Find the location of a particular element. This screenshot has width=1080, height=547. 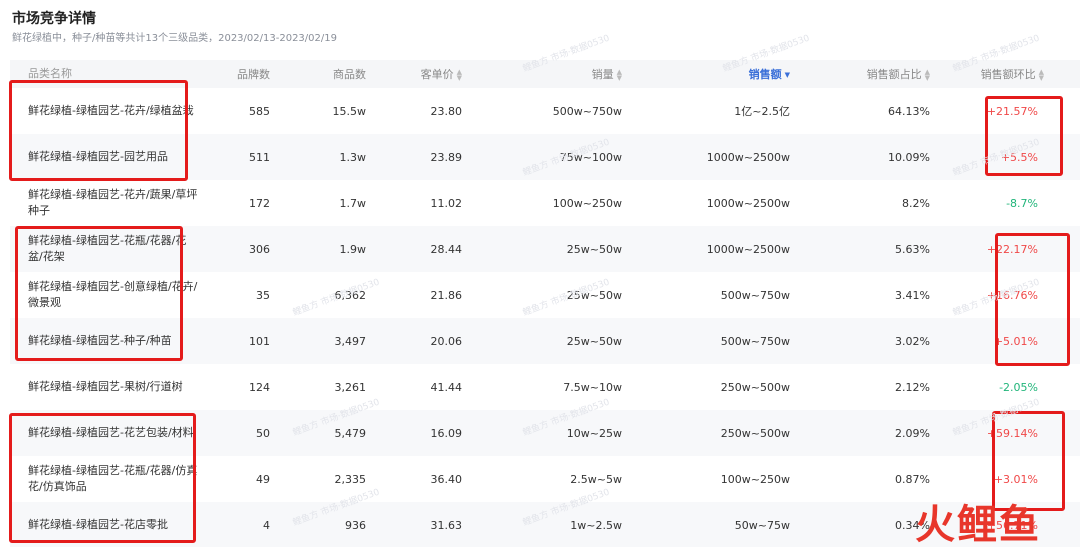

share-cell: 3.41% is located at coordinates (912, 295).